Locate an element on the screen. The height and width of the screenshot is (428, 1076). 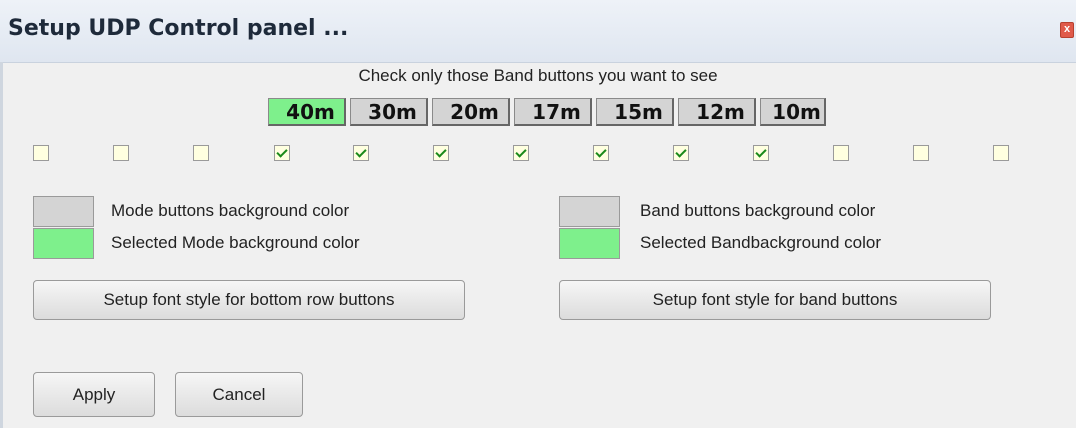
apply-button: Apply is located at coordinates (94, 394).